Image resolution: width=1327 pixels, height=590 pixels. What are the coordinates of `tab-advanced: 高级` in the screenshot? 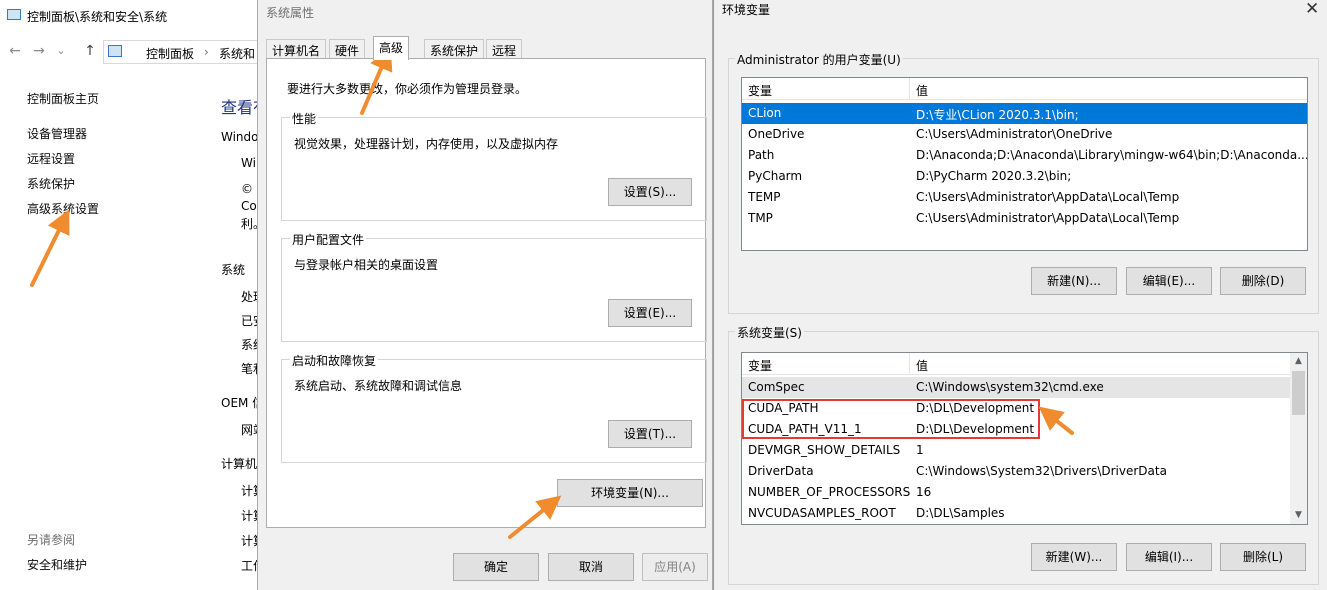 It's located at (391, 48).